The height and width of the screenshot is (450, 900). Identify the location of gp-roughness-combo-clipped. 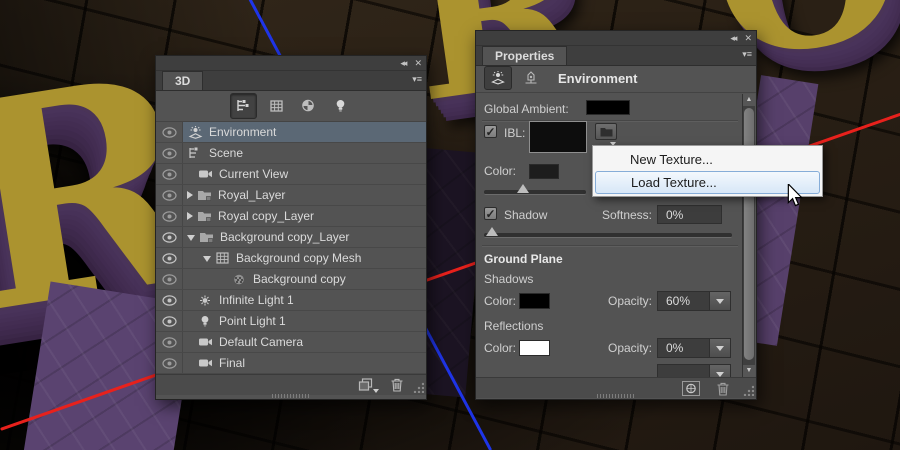
(694, 370).